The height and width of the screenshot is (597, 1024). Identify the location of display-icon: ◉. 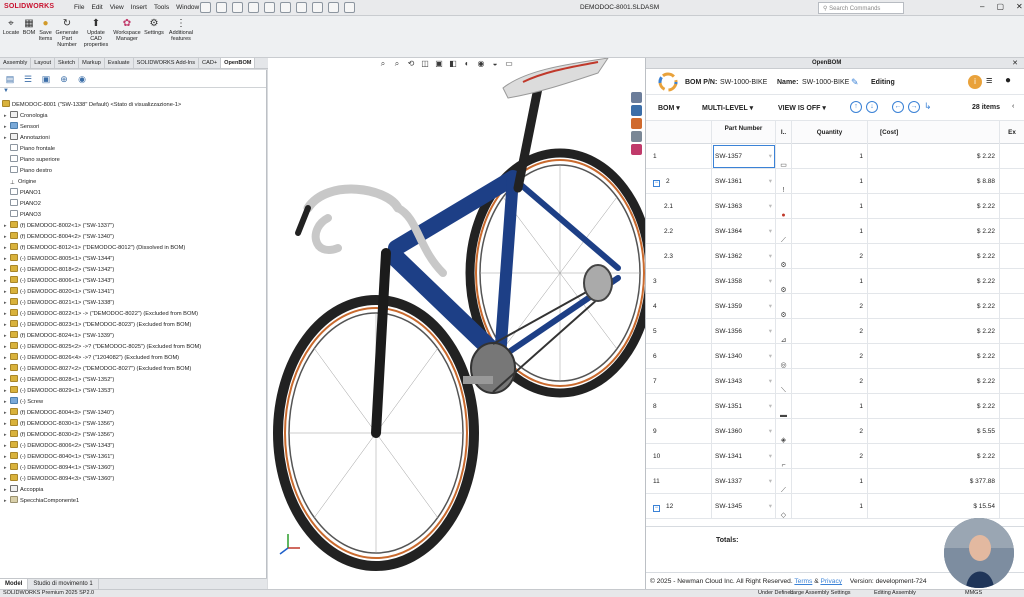
(82, 79).